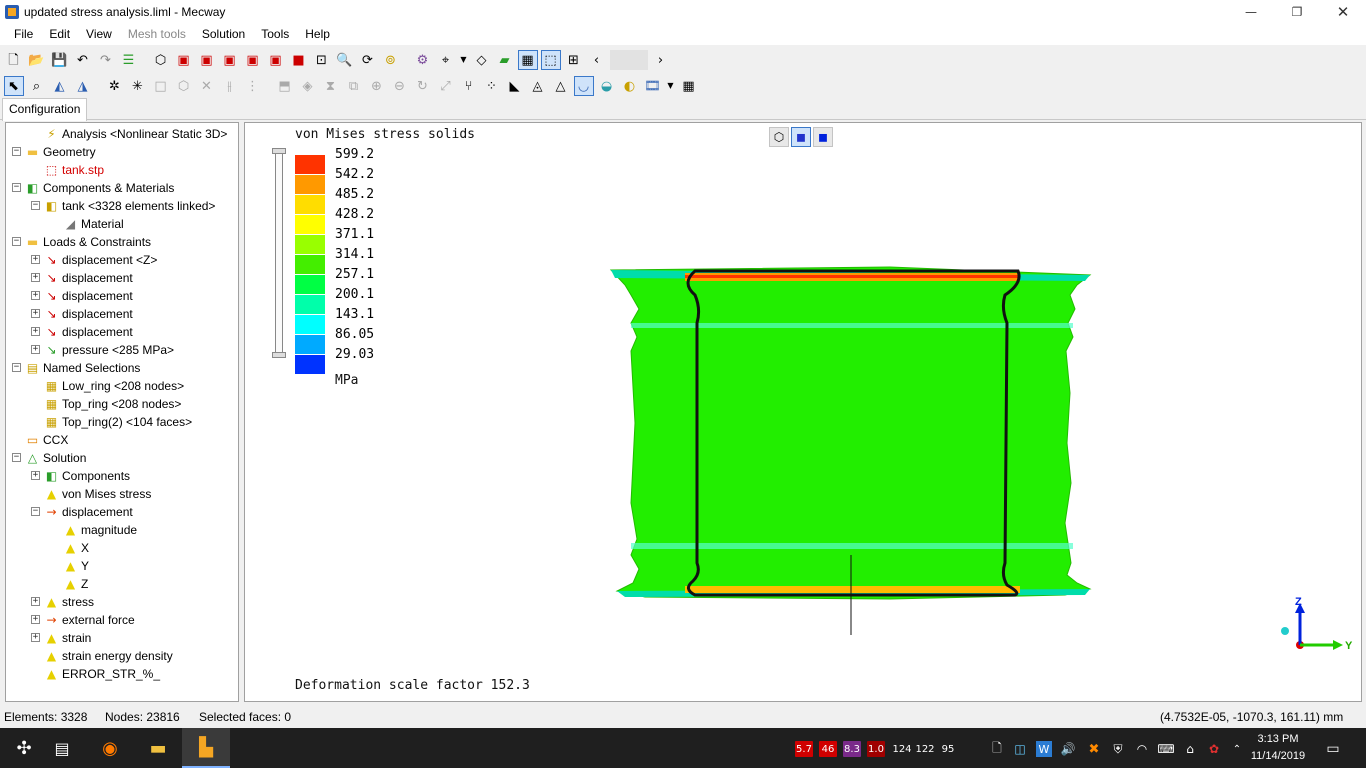  Describe the element at coordinates (446, 60) in the screenshot. I see `probe-icon: ⌖` at that location.